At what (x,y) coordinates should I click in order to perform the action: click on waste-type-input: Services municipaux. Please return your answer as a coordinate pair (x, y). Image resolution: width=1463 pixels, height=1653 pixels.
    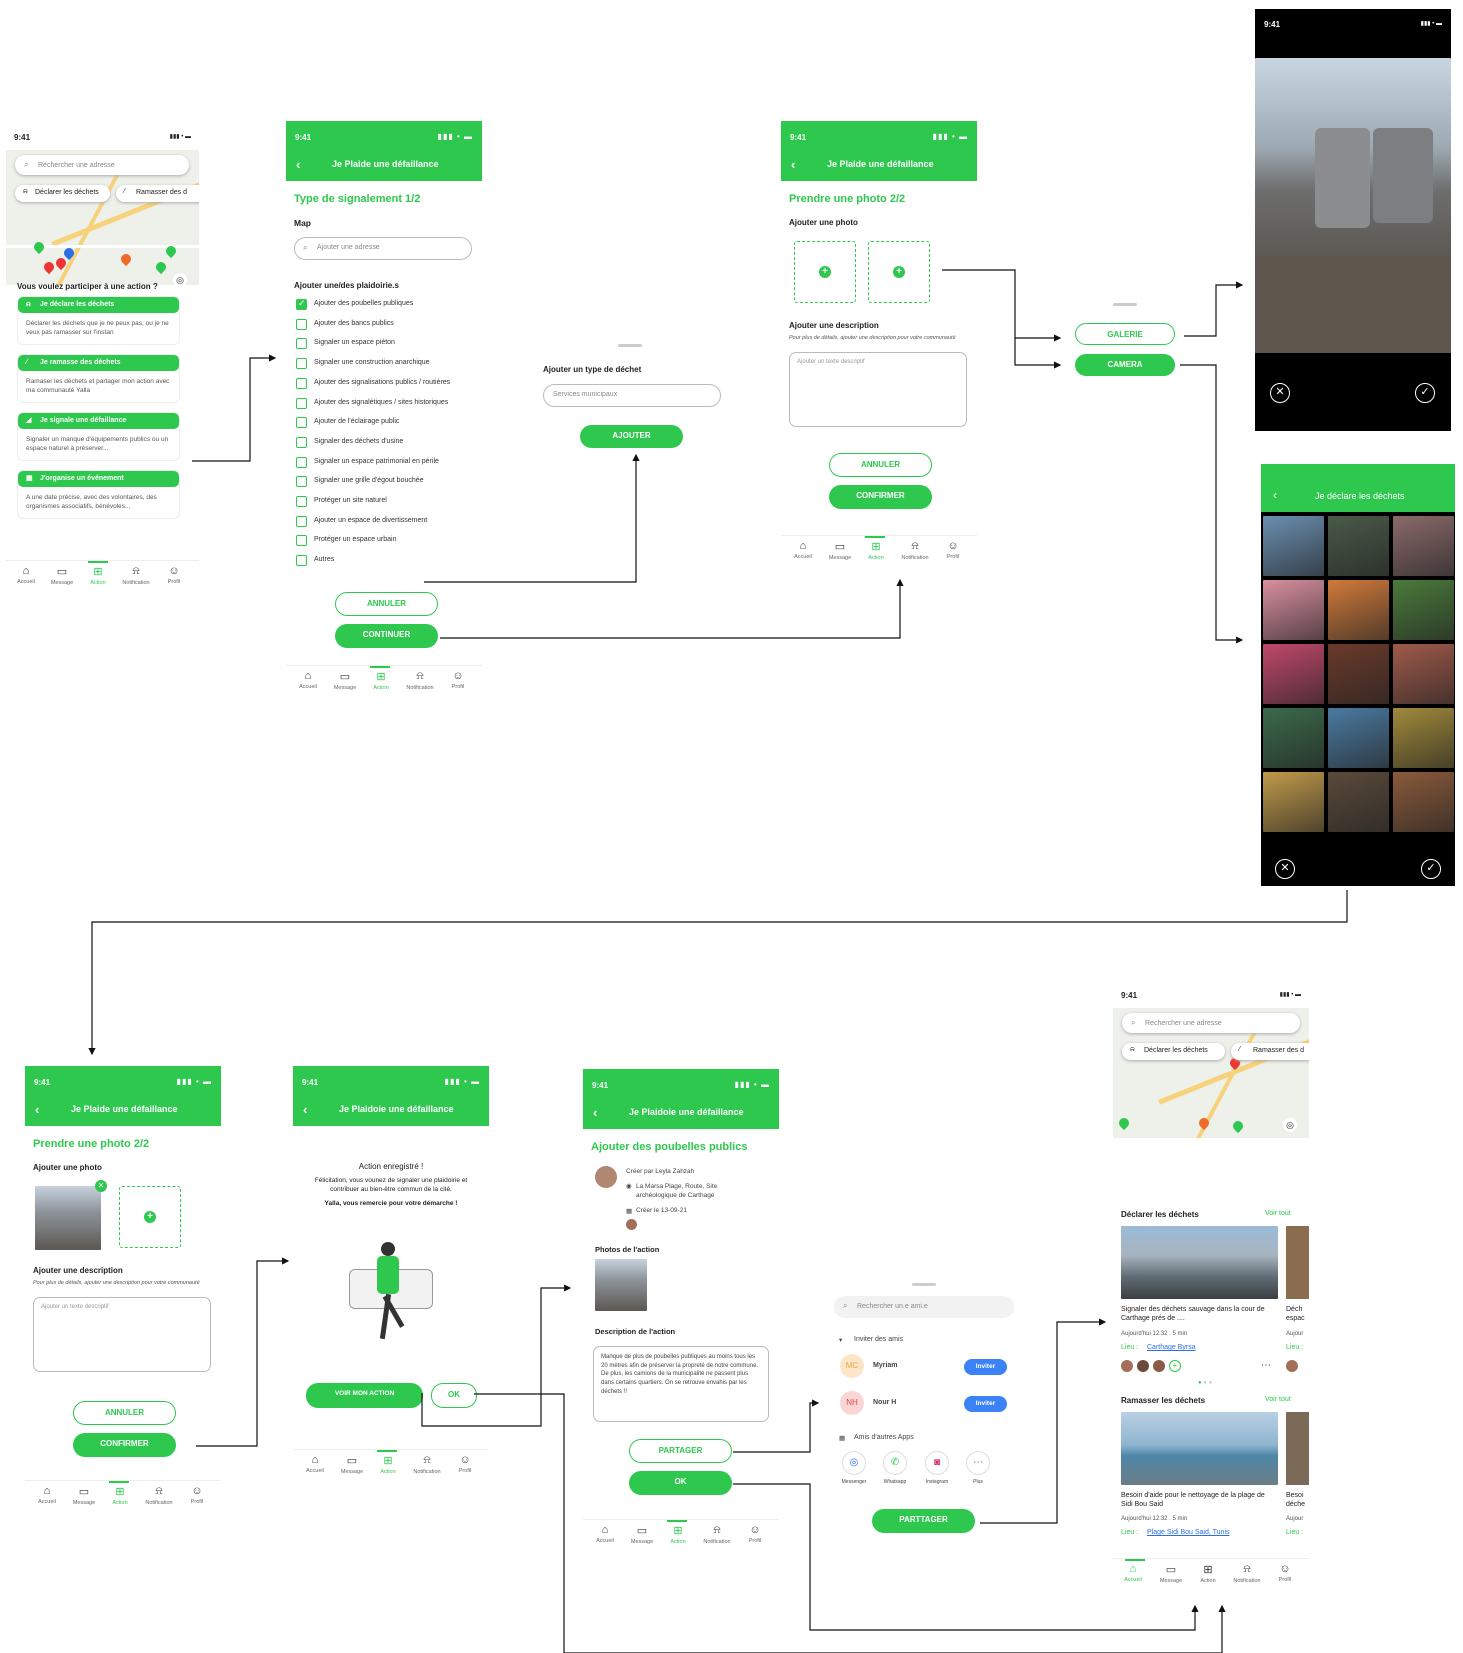
    Looking at the image, I should click on (632, 395).